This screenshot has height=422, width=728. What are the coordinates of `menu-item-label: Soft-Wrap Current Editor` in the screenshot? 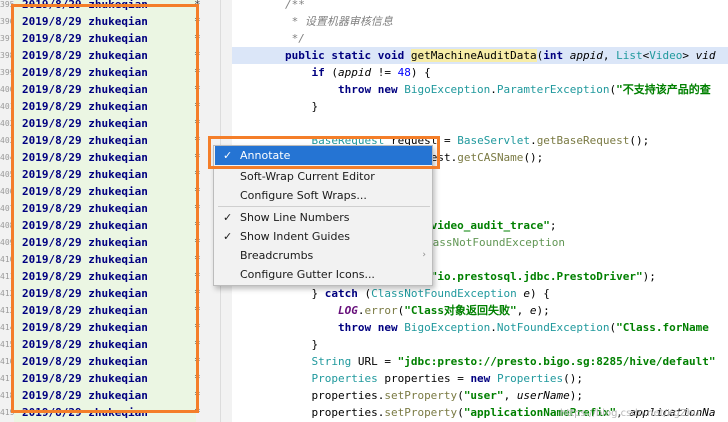 It's located at (307, 176).